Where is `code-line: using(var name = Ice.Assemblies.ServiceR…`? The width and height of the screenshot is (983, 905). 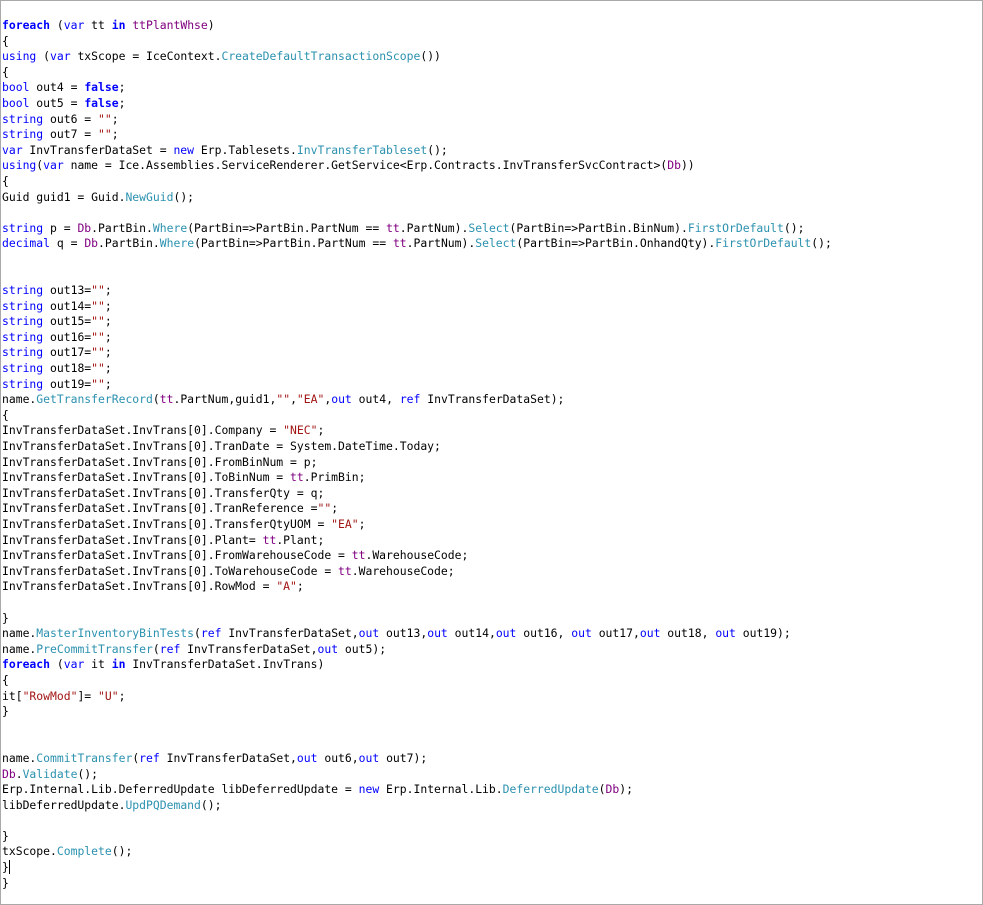 code-line: using(var name = Ice.Assemblies.ServiceR… is located at coordinates (492, 166).